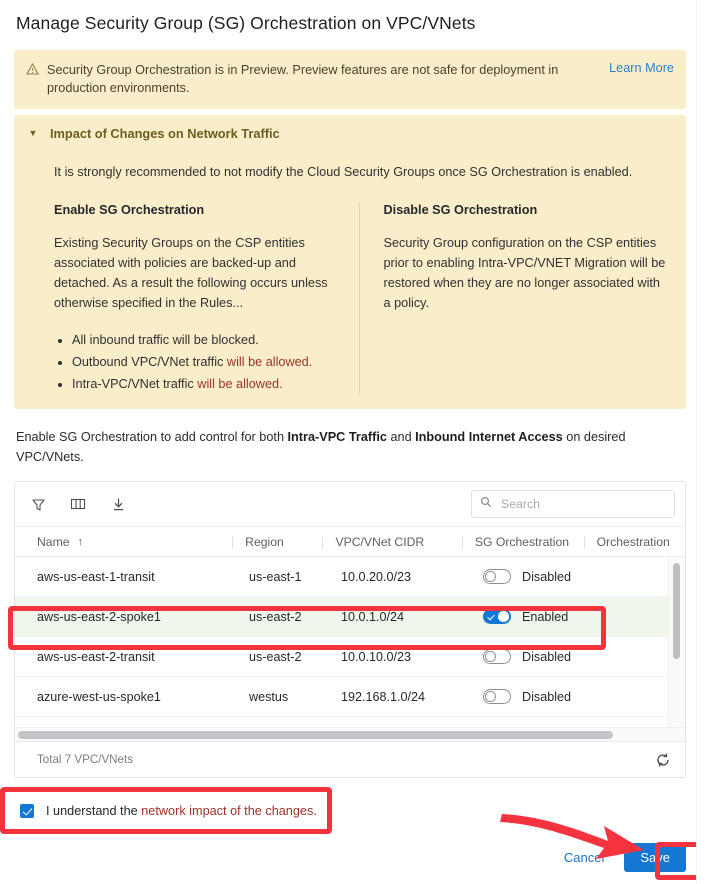 This screenshot has height=884, width=708. What do you see at coordinates (663, 760) in the screenshot?
I see `refresh-icon` at bounding box center [663, 760].